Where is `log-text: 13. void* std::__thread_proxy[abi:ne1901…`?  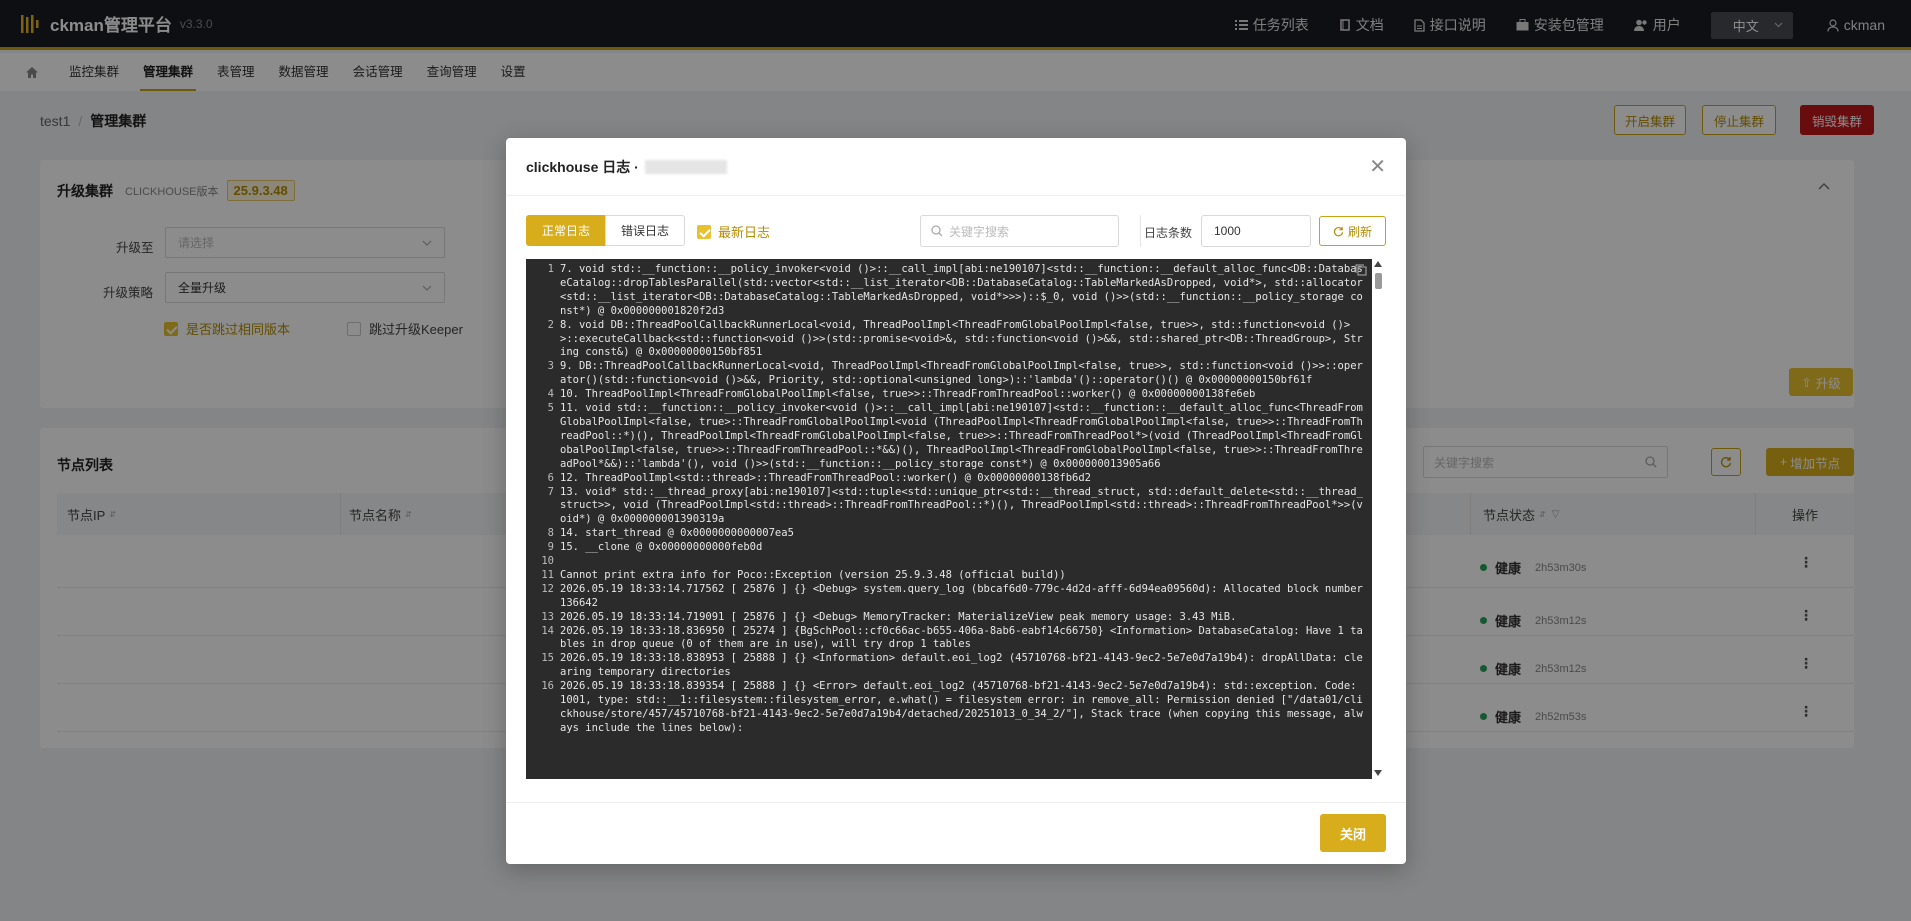 log-text: 13. void* std::__thread_proxy[abi:ne1901… is located at coordinates (961, 505).